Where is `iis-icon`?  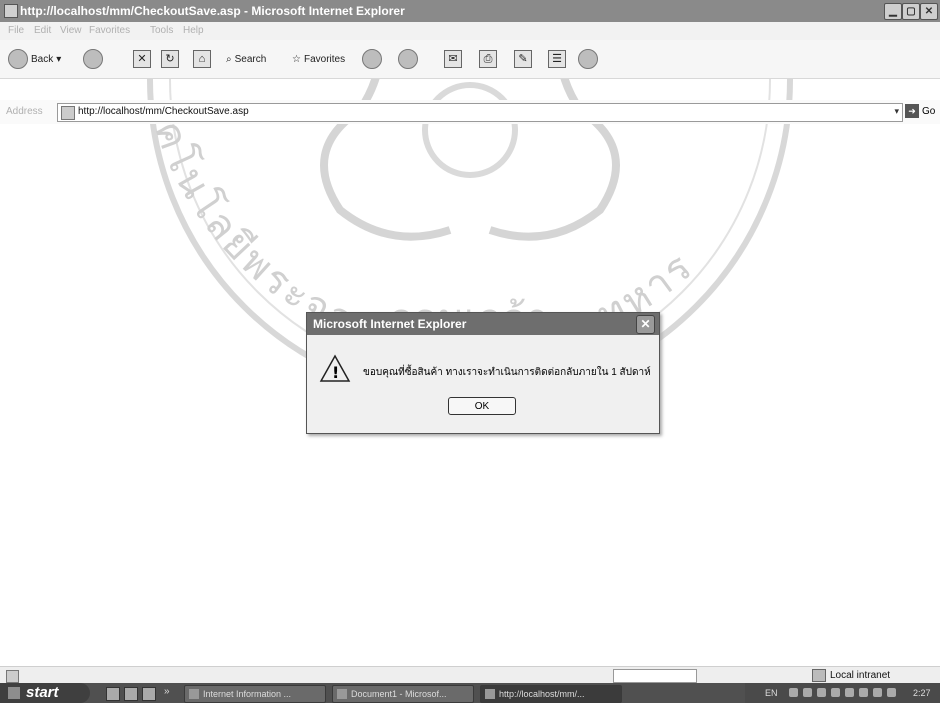
iis-icon is located at coordinates (194, 694).